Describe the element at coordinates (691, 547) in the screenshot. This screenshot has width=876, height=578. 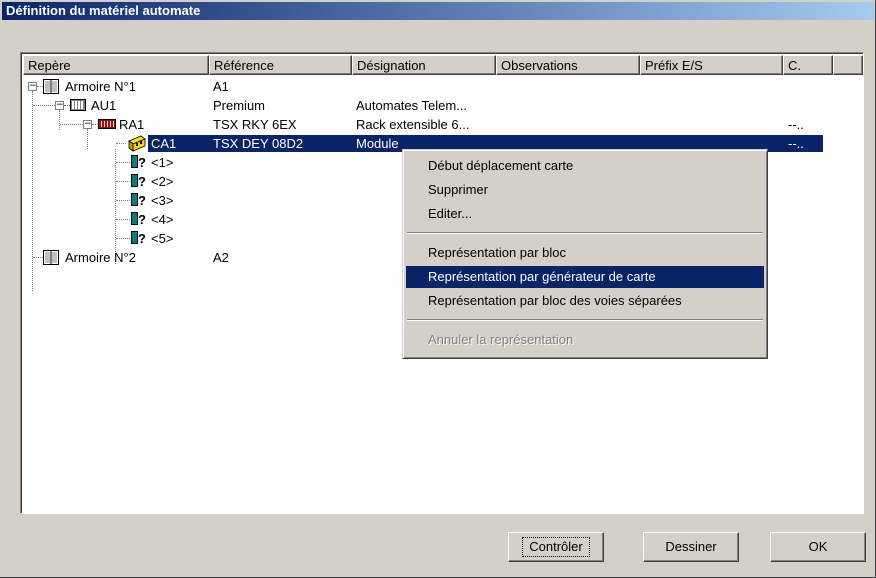
I see `dessiner-button: Dessiner` at that location.